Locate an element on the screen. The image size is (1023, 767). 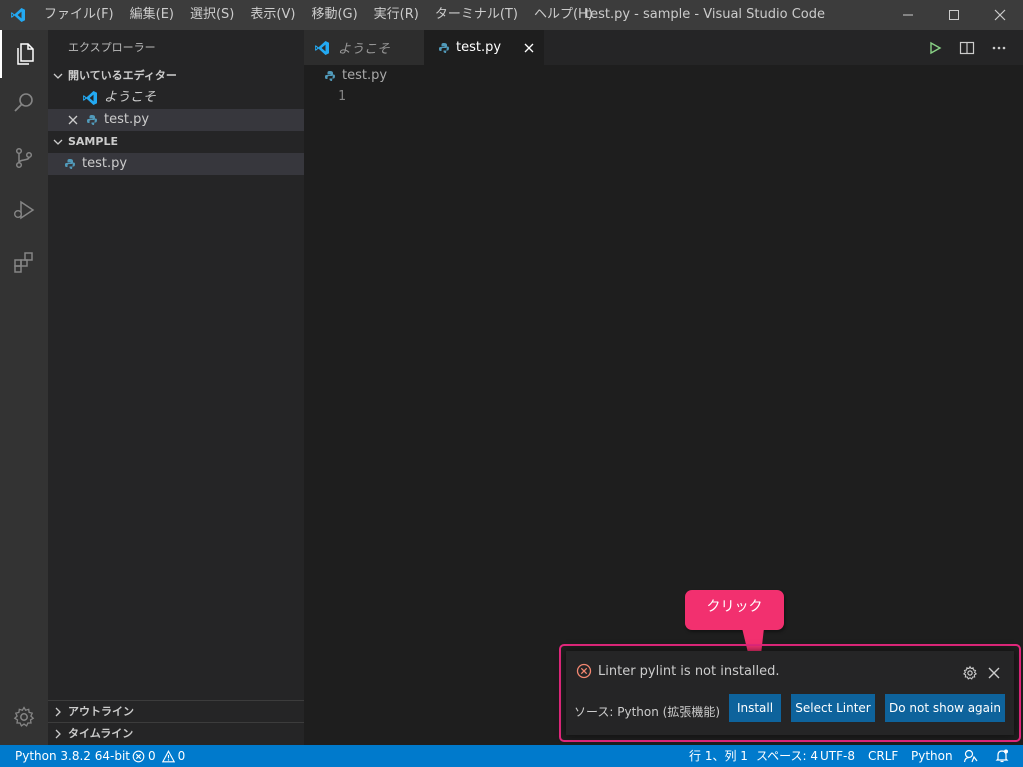
extensions-activity is located at coordinates (24, 262).